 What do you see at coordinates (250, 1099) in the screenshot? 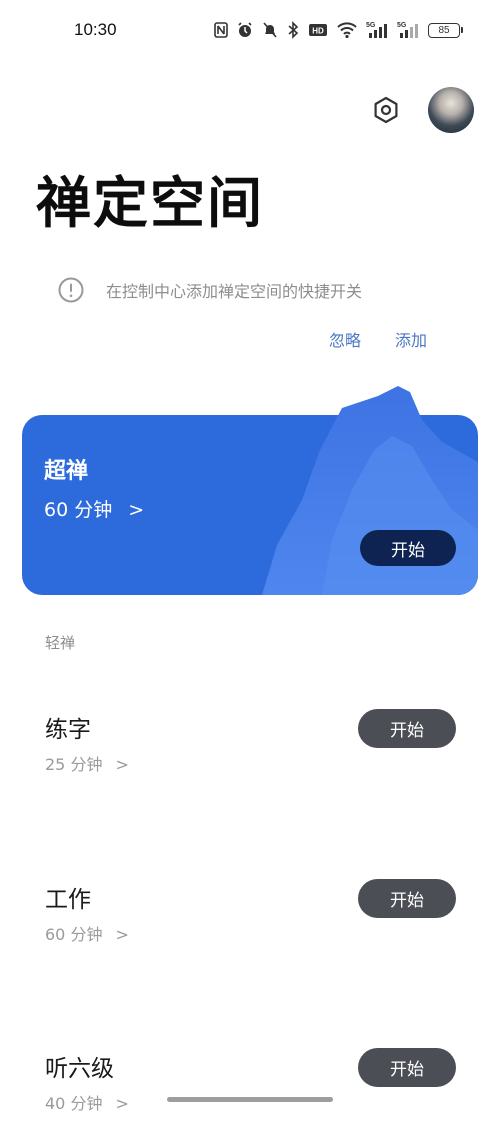
I see `home-indicator` at bounding box center [250, 1099].